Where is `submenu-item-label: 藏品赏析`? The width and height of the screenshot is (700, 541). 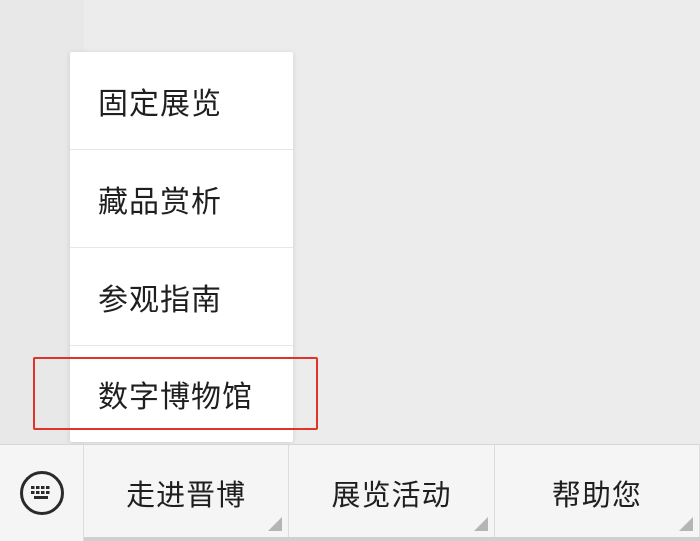 submenu-item-label: 藏品赏析 is located at coordinates (160, 202).